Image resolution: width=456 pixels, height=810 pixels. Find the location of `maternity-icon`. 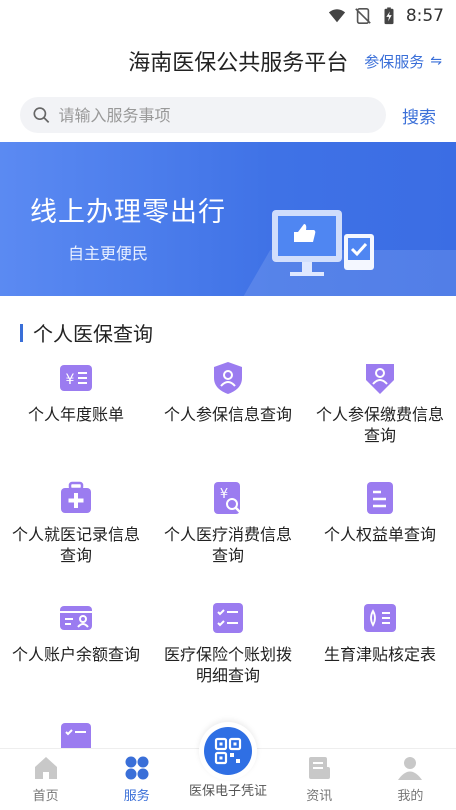

maternity-icon is located at coordinates (380, 618).